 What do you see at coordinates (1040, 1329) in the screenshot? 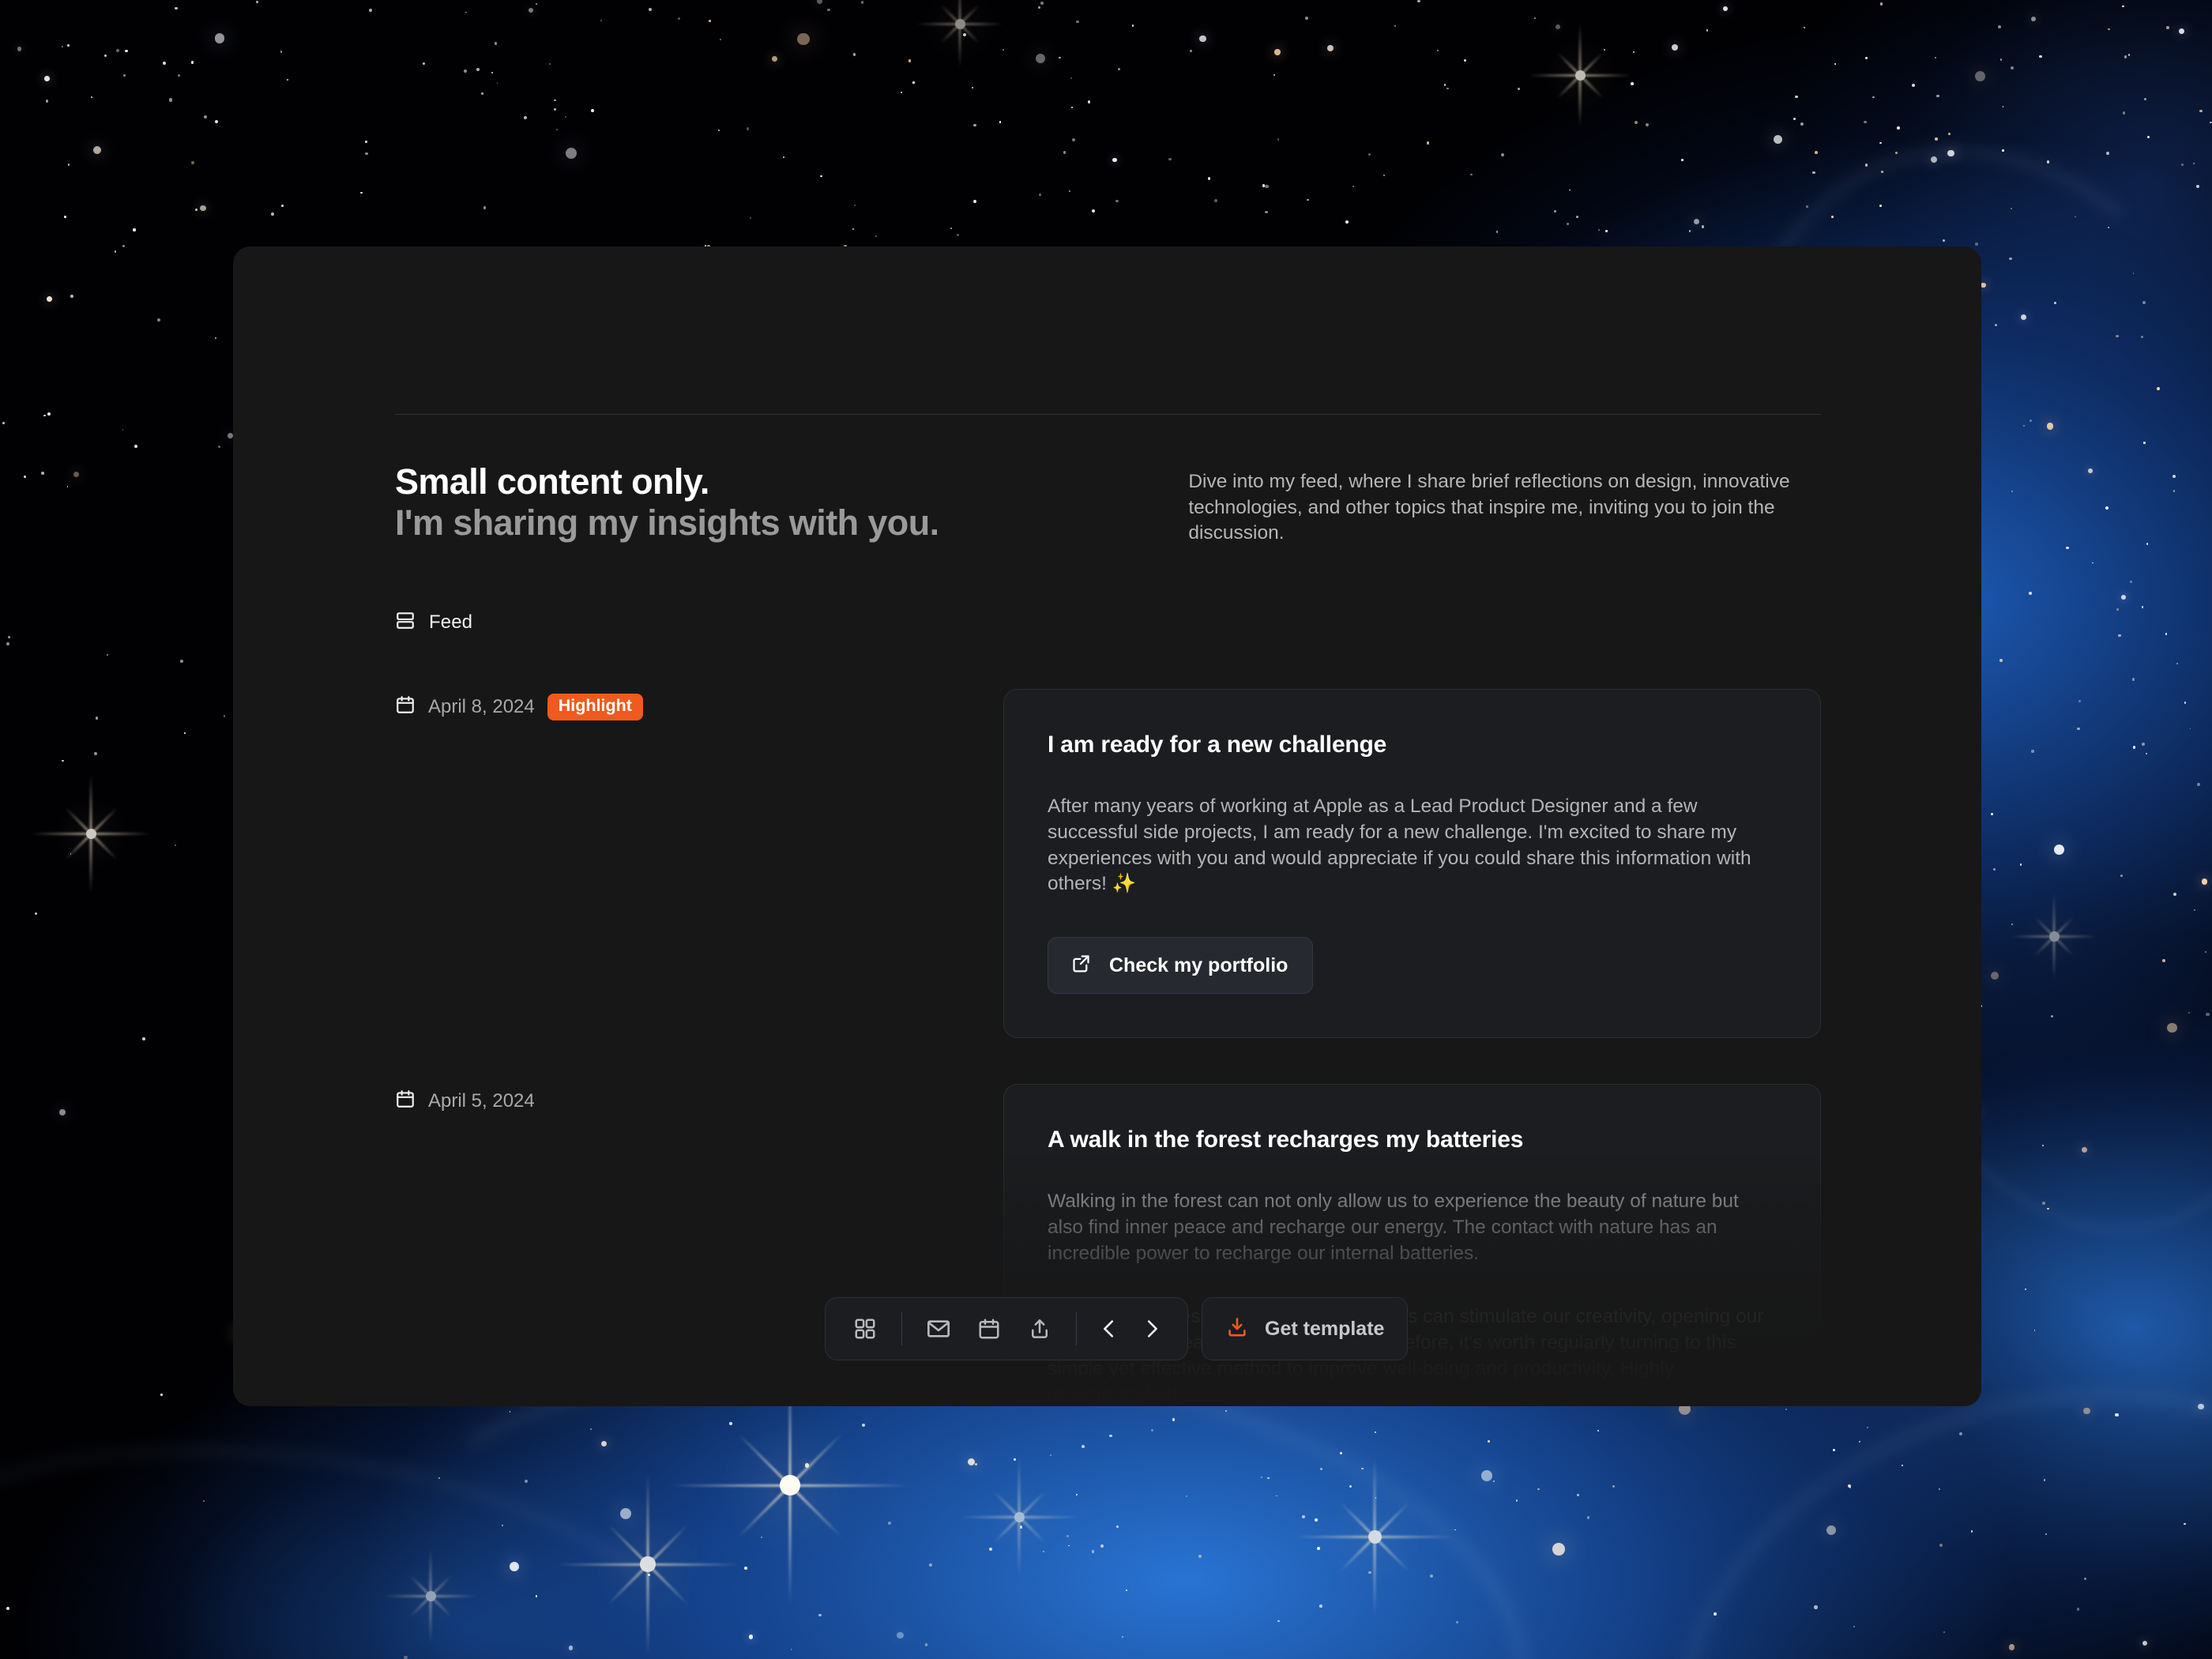
I see `share-icon` at bounding box center [1040, 1329].